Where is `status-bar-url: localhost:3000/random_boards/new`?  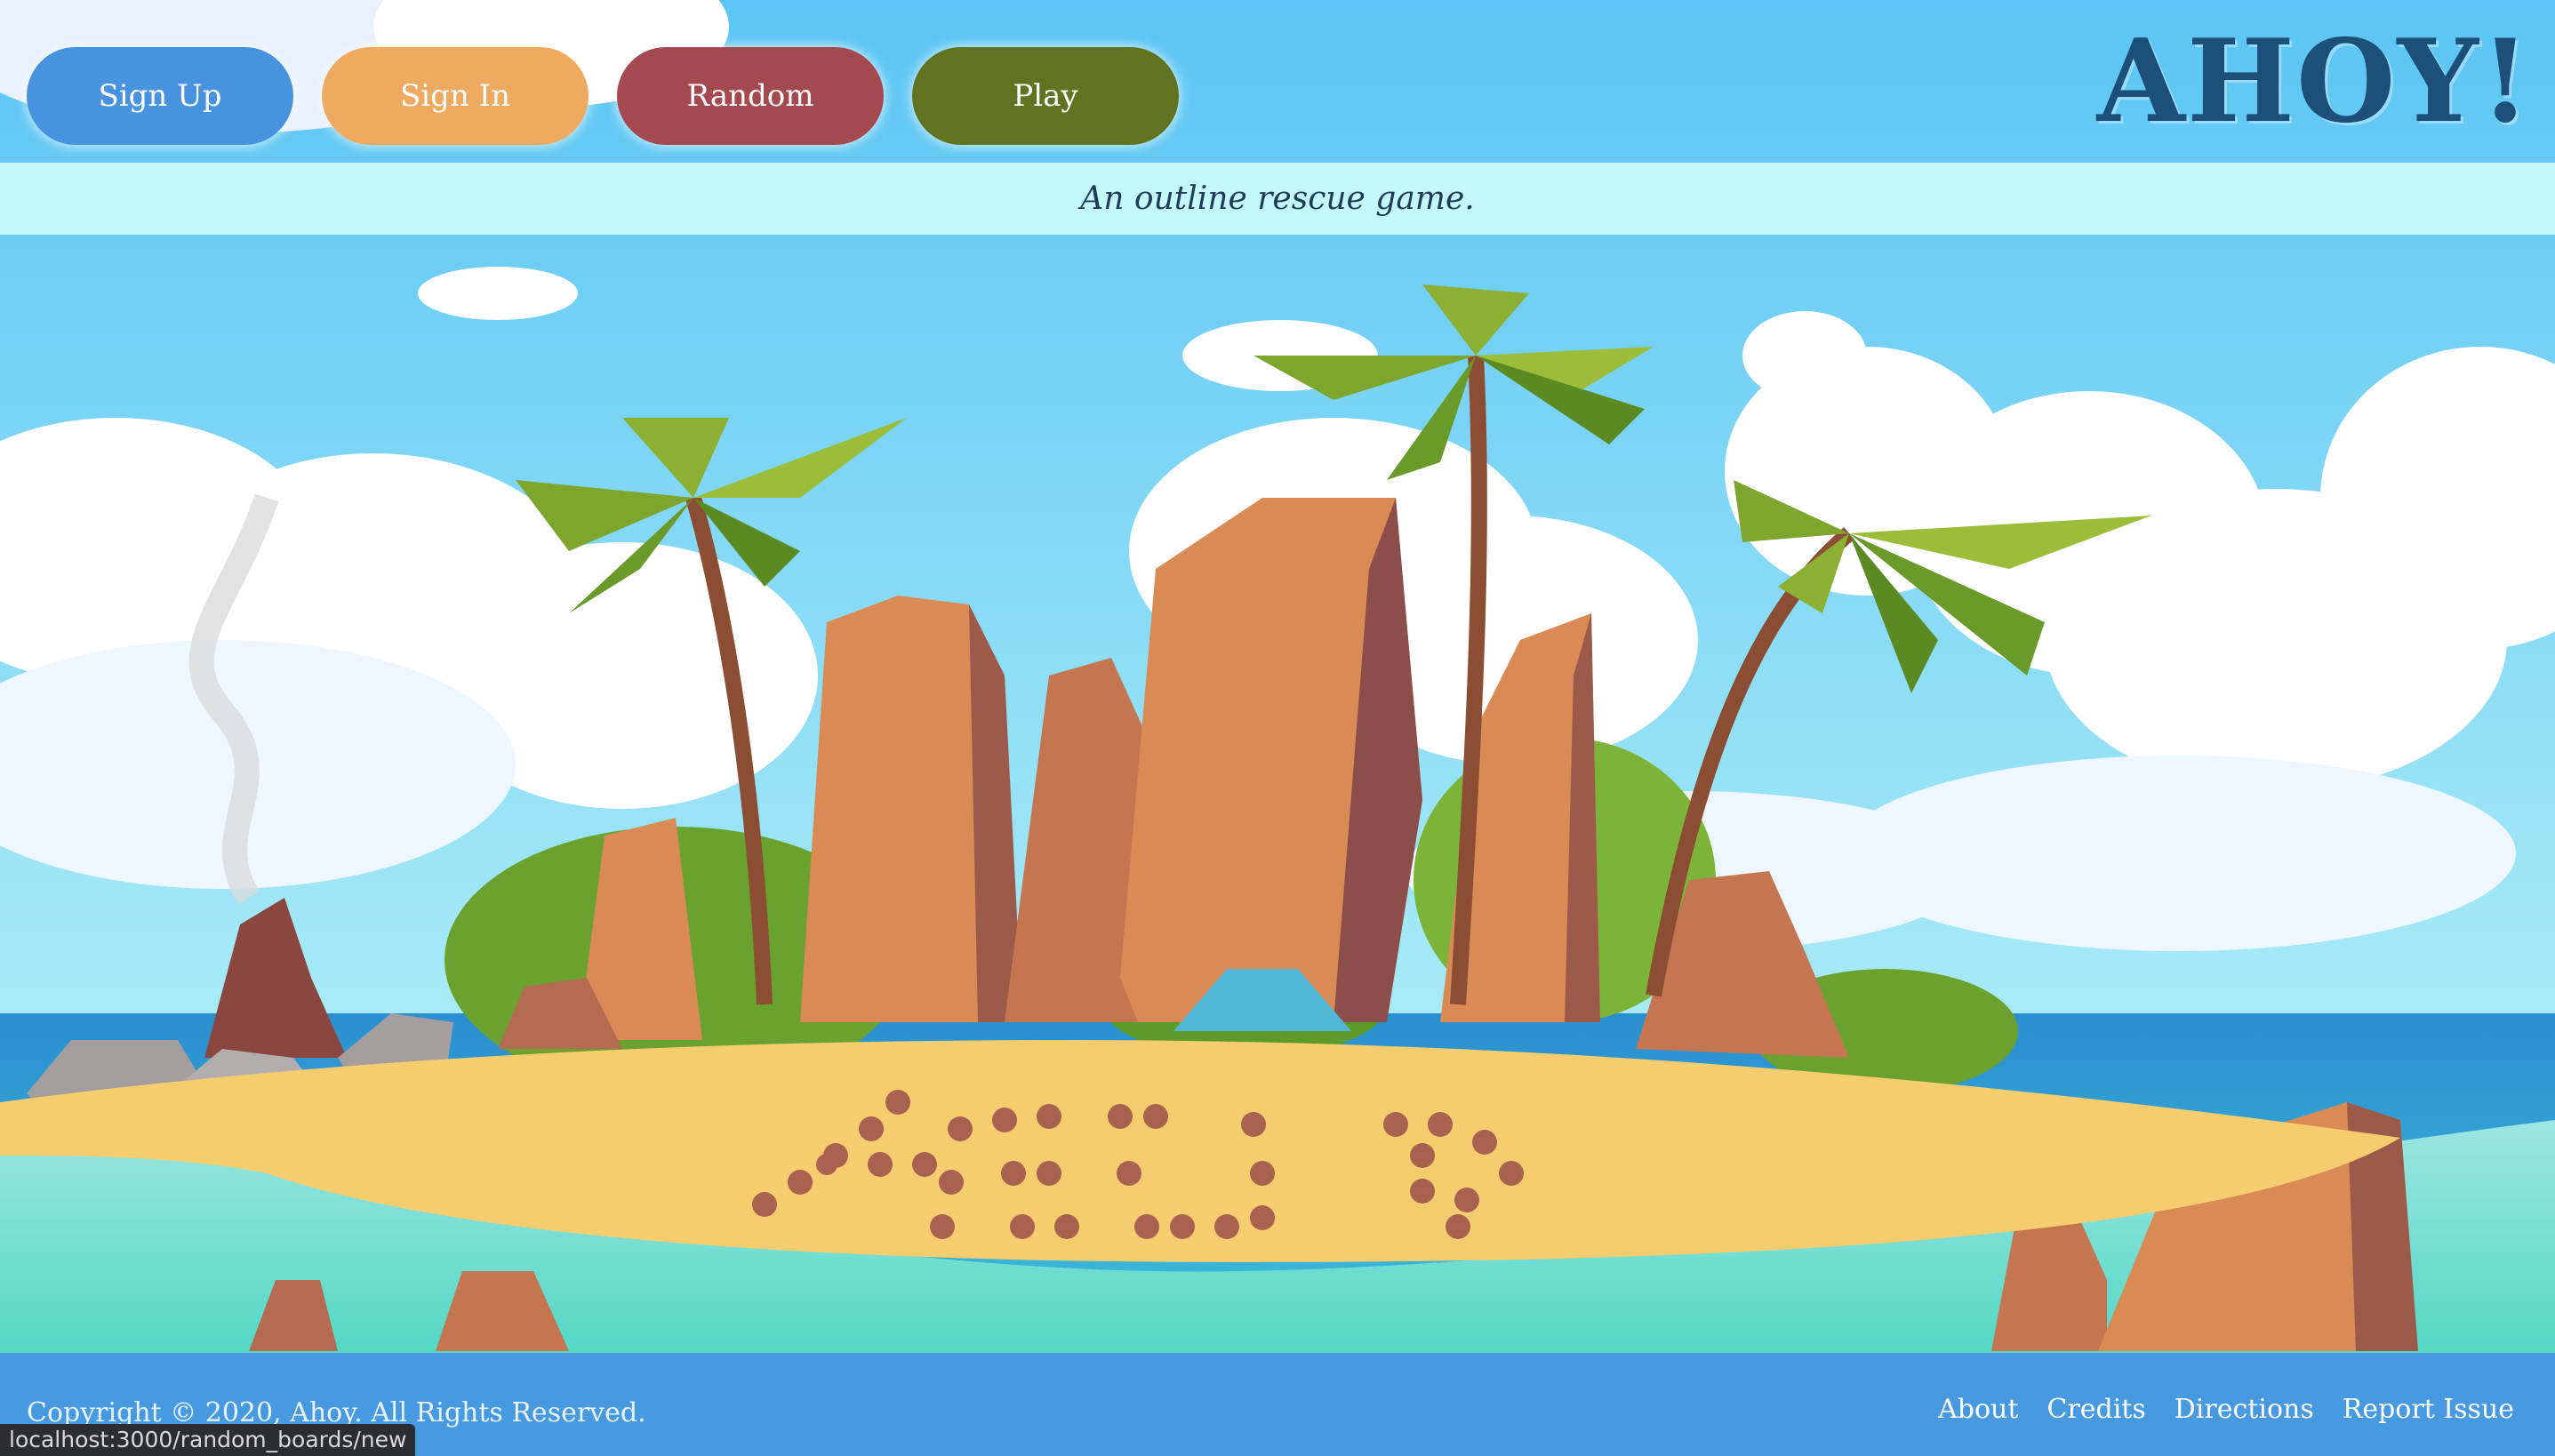 status-bar-url: localhost:3000/random_boards/new is located at coordinates (208, 1440).